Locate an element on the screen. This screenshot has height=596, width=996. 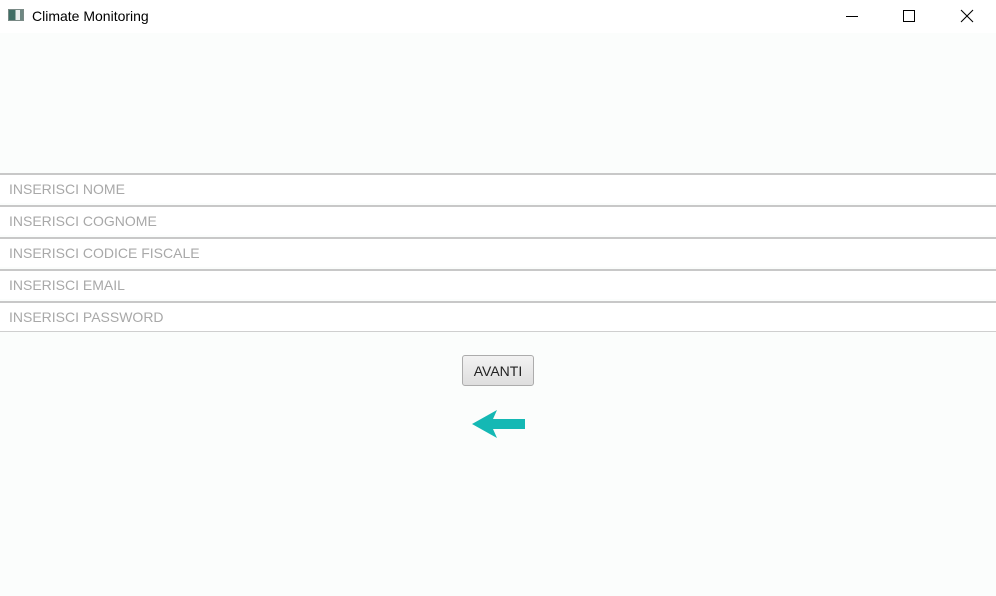
form-divider is located at coordinates (498, 331).